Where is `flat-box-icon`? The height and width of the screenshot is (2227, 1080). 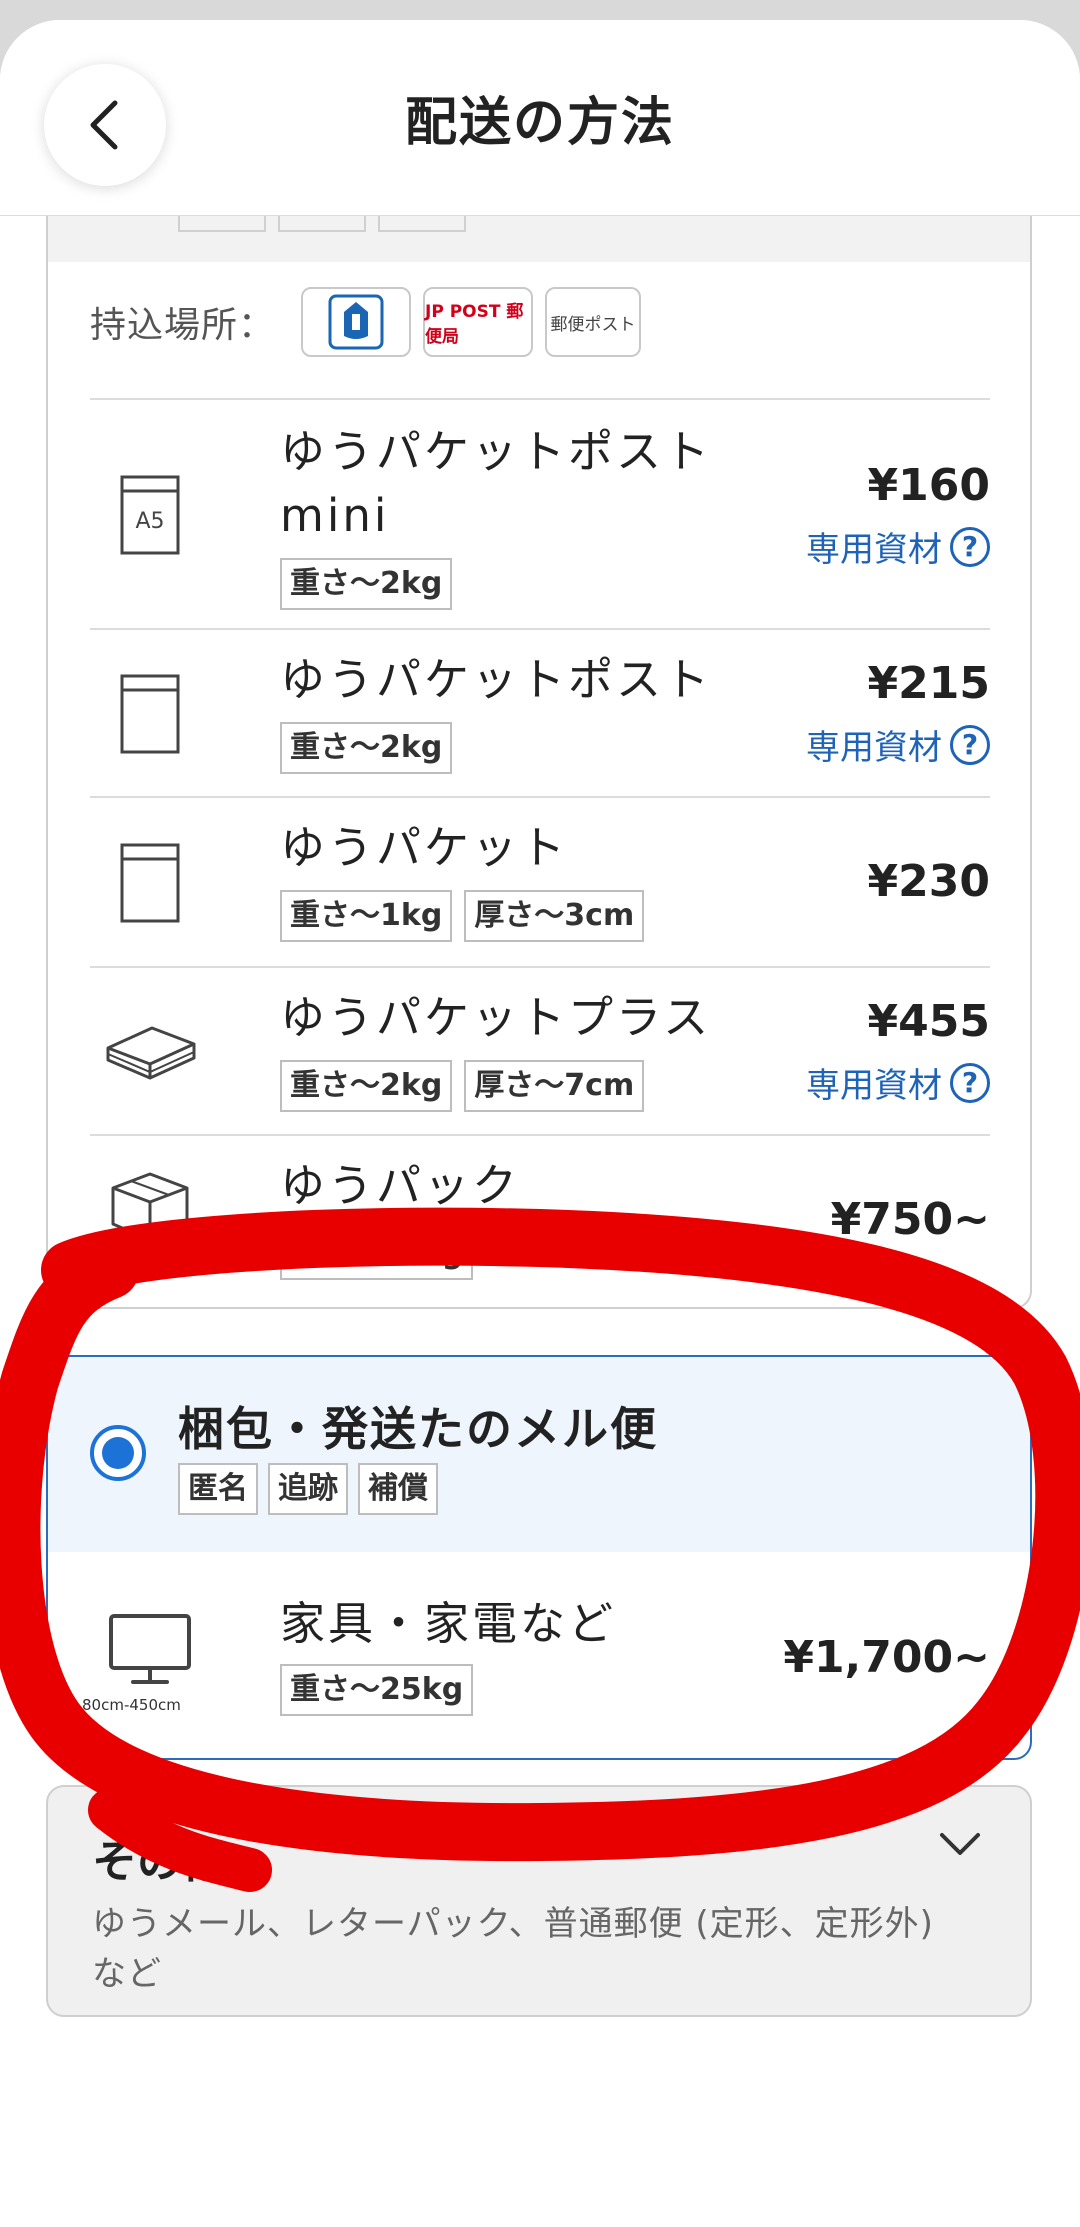
flat-box-icon is located at coordinates (150, 1052).